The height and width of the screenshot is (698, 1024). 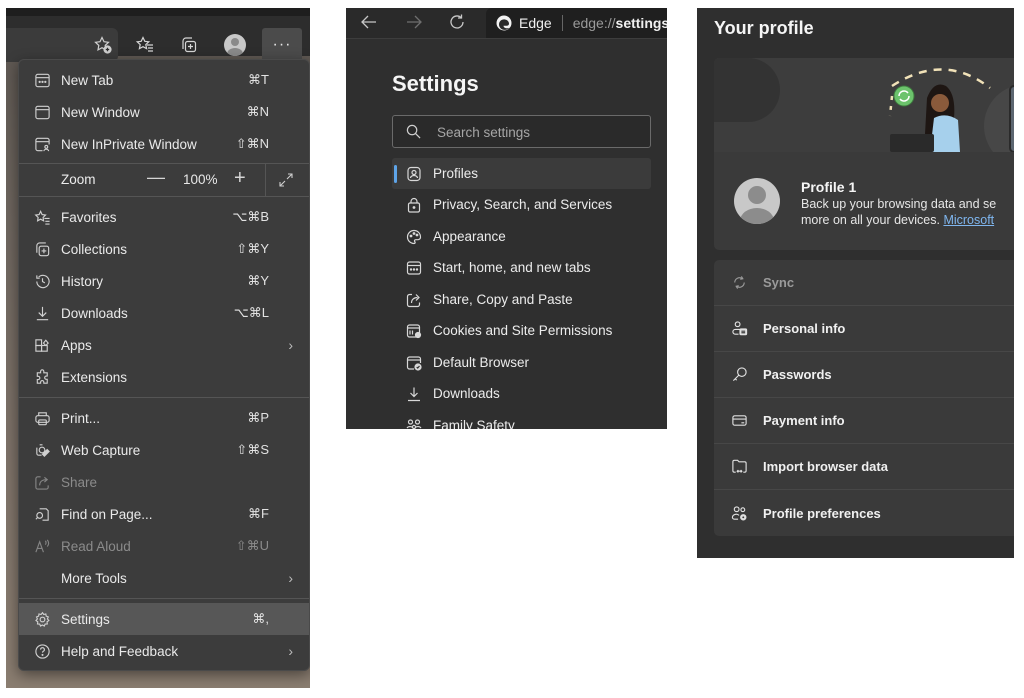 I want to click on menu-item-label: Downloads, so click(x=94, y=313).